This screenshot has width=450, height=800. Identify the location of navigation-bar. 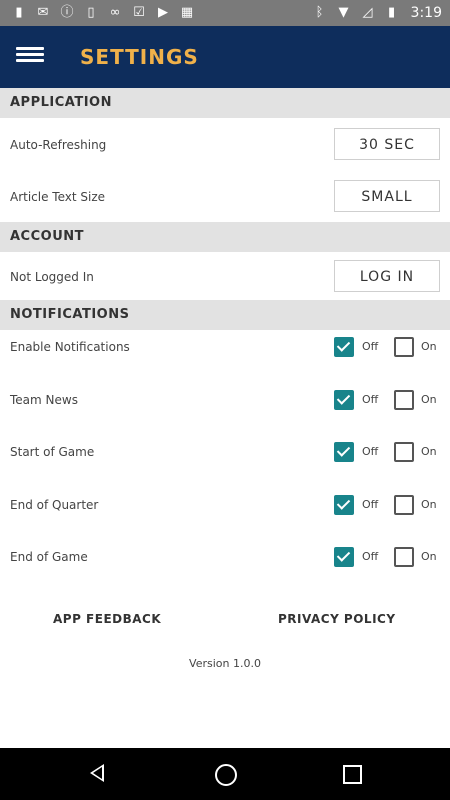
(225, 774).